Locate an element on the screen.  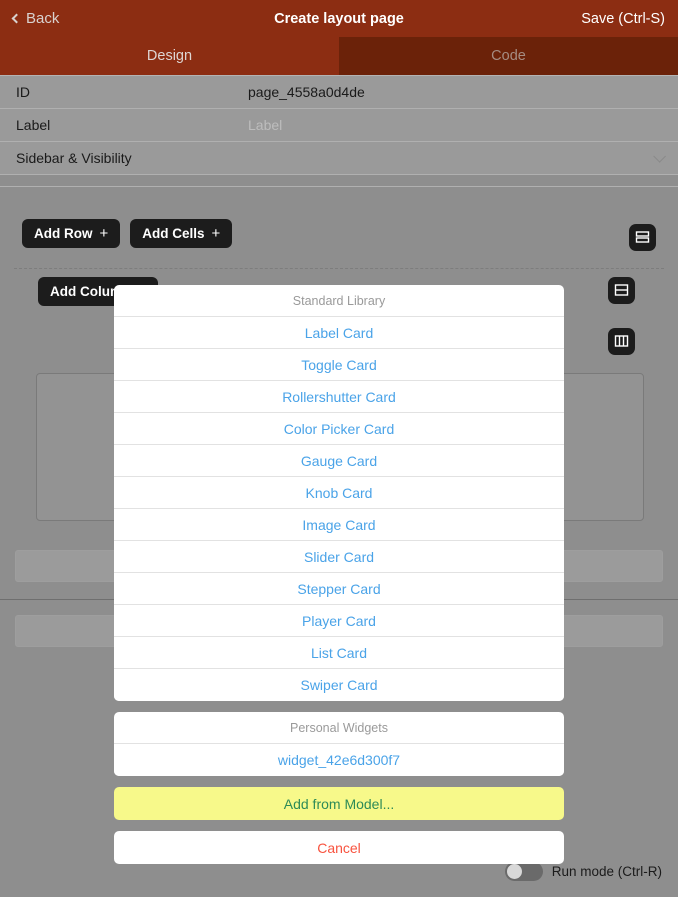
sheet-item-slider-card: Slider Card is located at coordinates (339, 557).